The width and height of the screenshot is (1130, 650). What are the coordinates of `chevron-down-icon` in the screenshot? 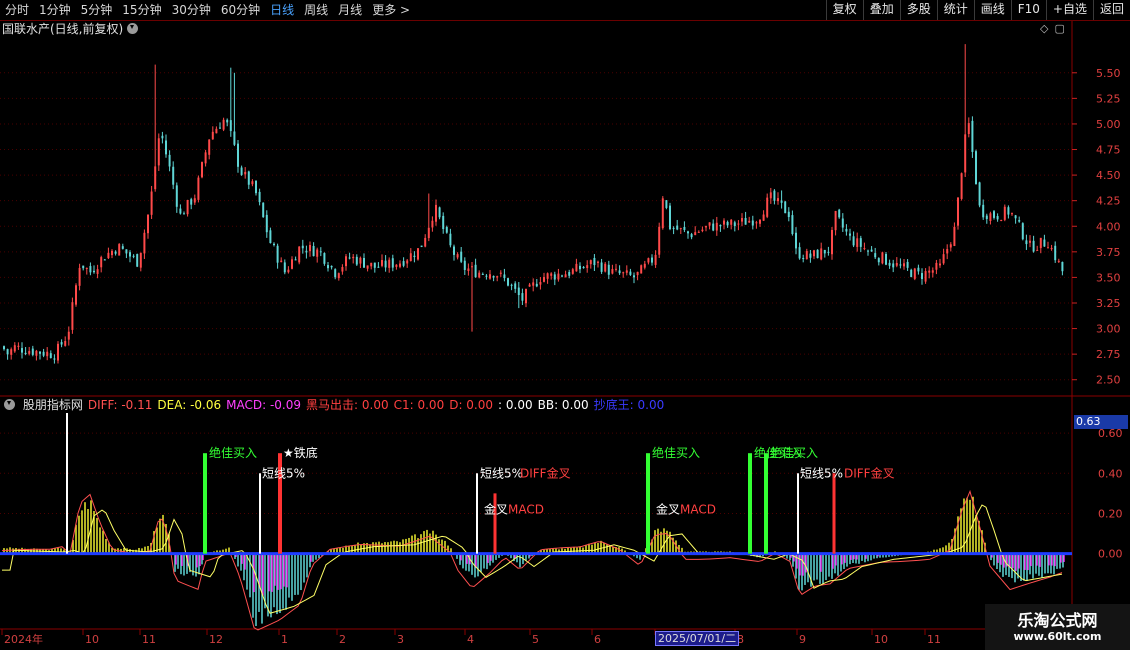 It's located at (9, 404).